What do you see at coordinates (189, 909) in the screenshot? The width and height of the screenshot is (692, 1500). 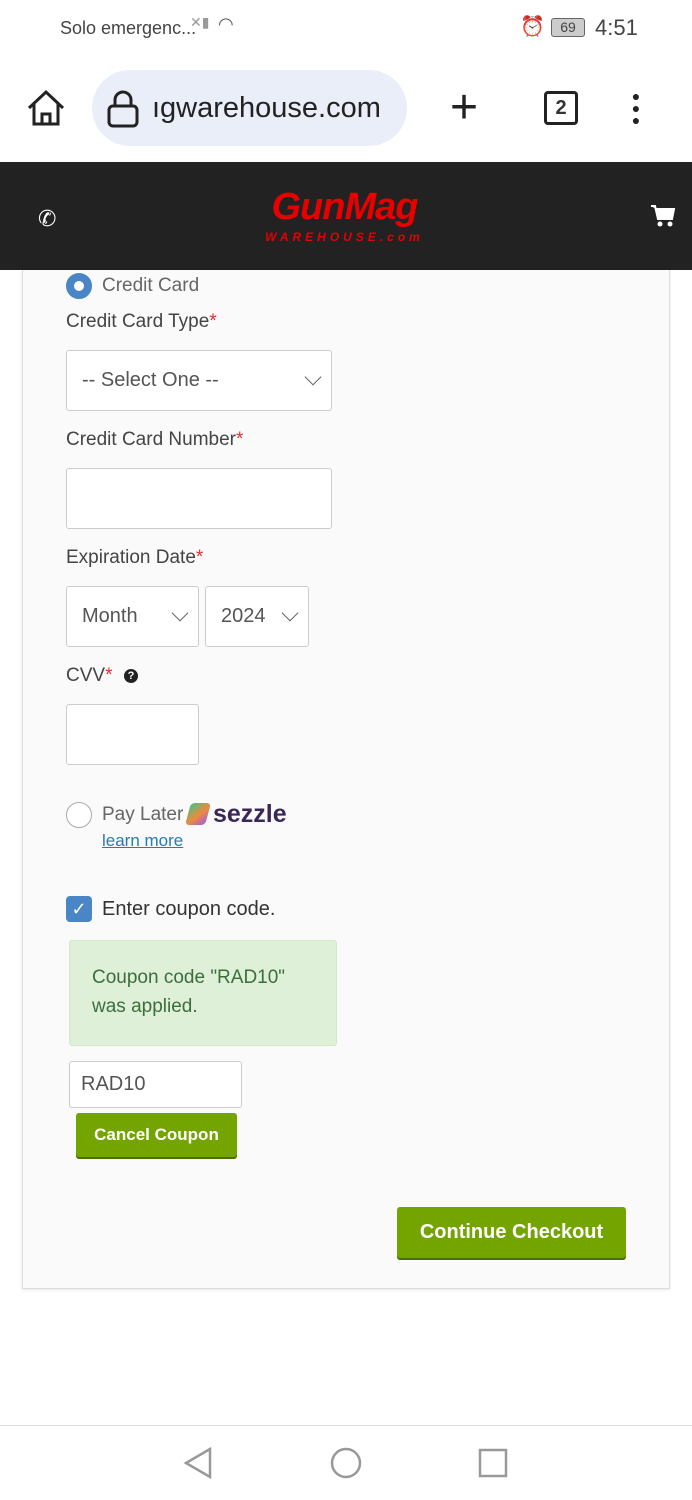 I see `coupon-checkbox-label: Enter coupon code.` at bounding box center [189, 909].